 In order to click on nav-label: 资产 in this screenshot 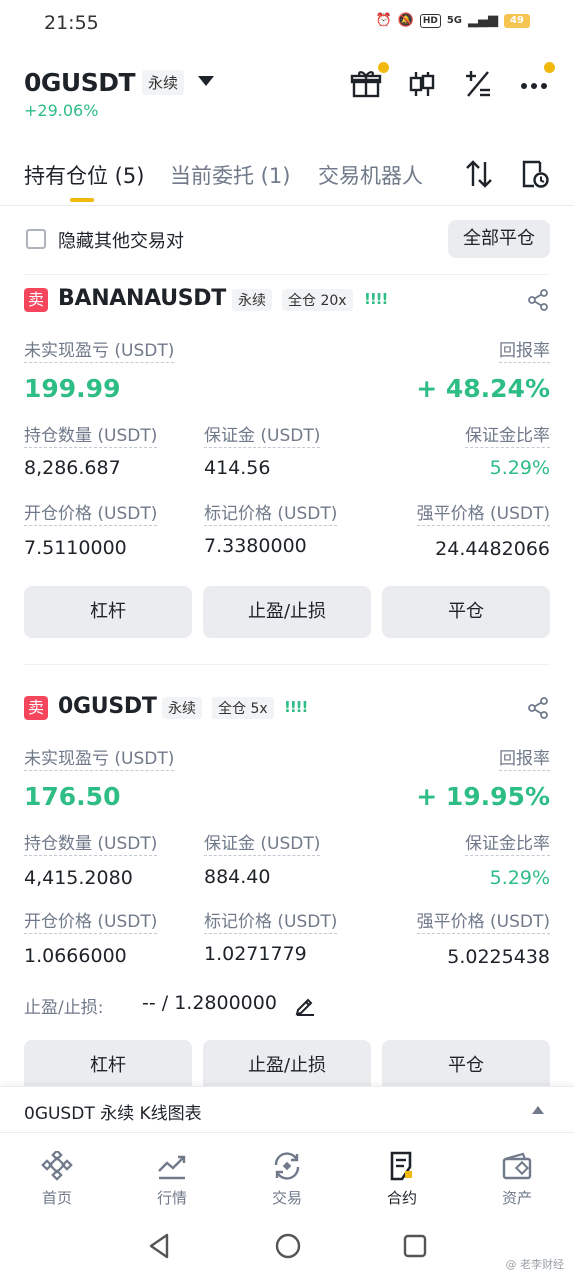, I will do `click(516, 1198)`.